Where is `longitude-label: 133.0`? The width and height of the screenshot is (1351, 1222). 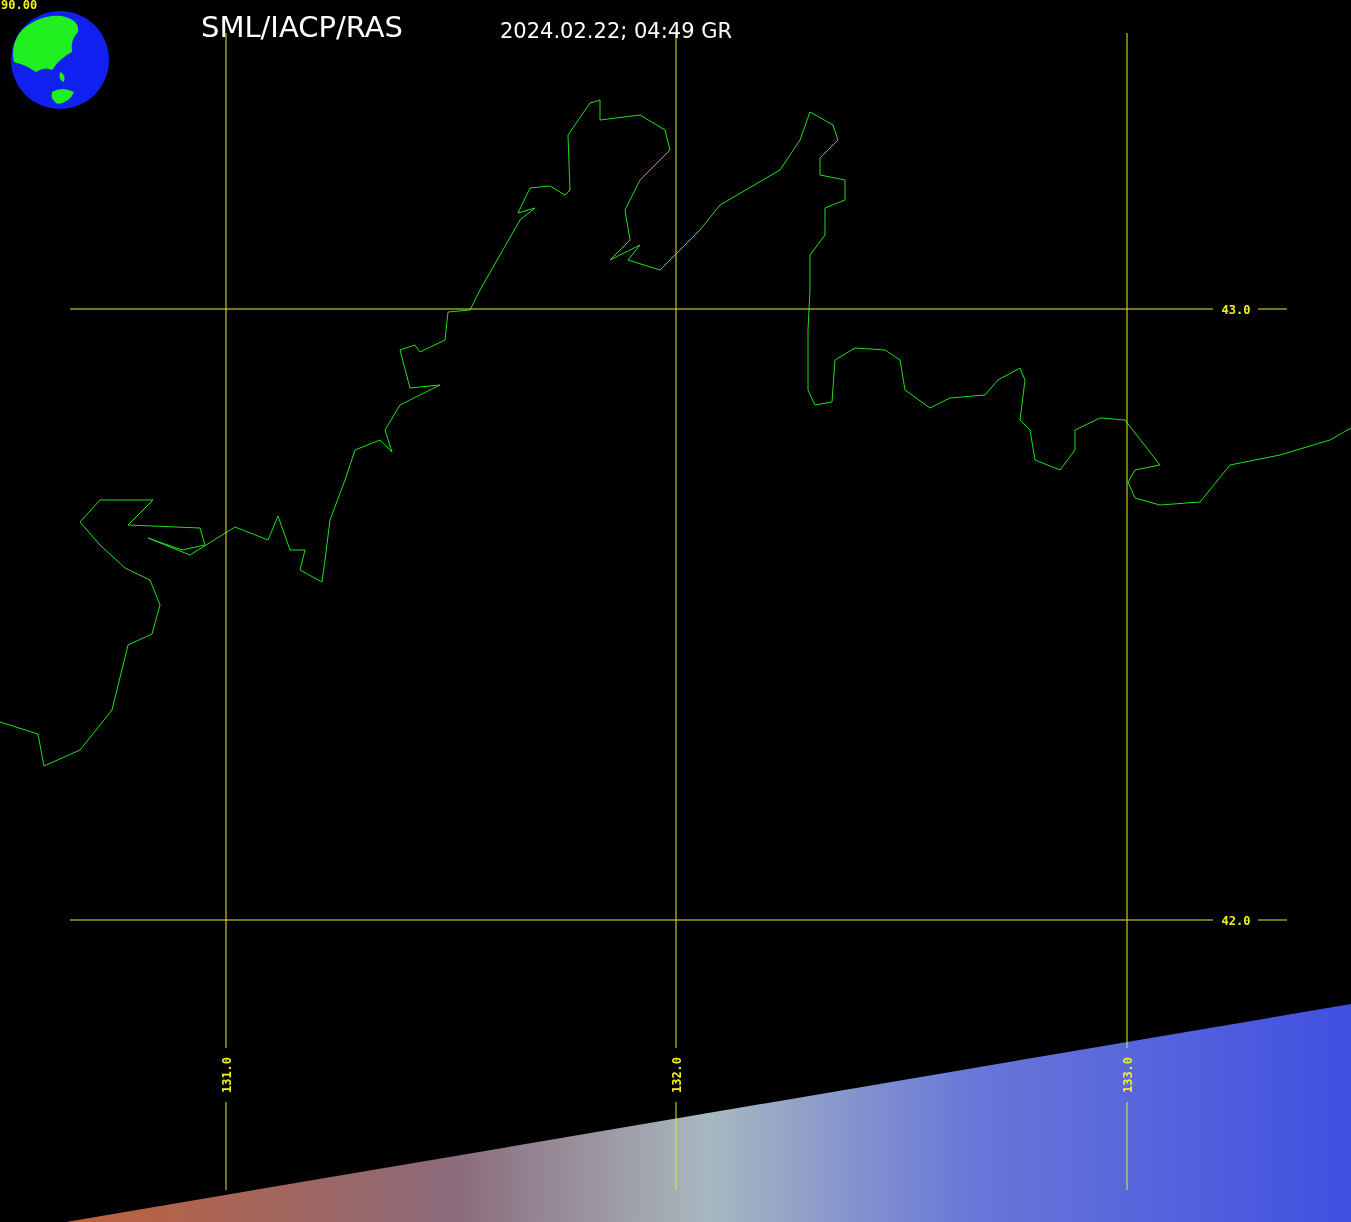
longitude-label: 133.0 is located at coordinates (1128, 1075).